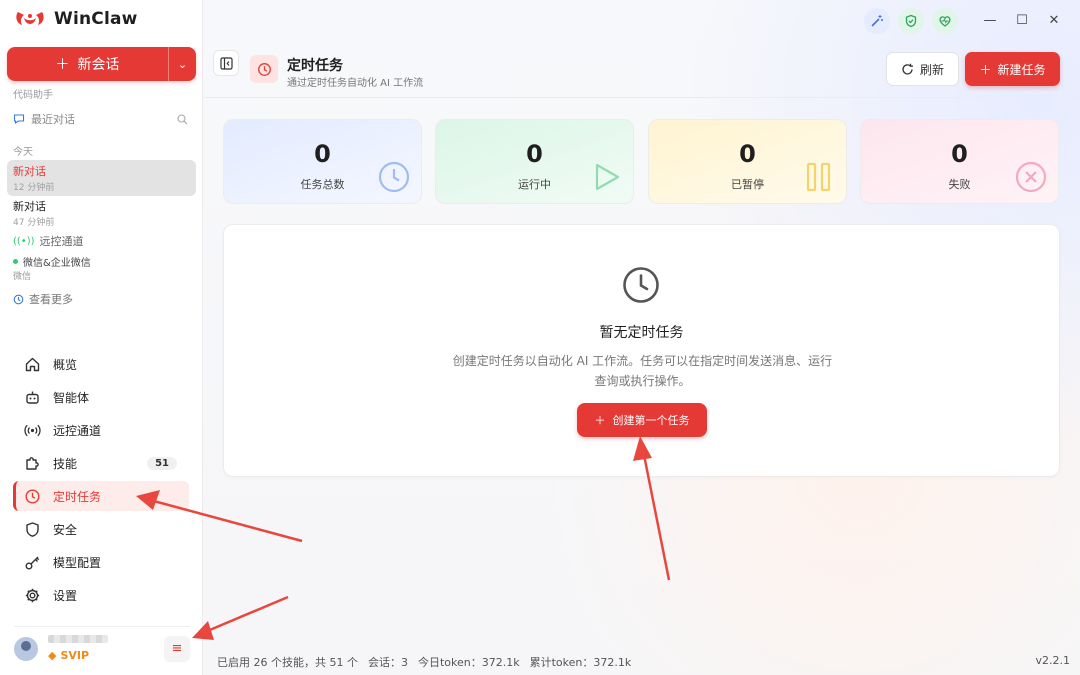  I want to click on wechat-label: 微信&企业微信, so click(57, 263).